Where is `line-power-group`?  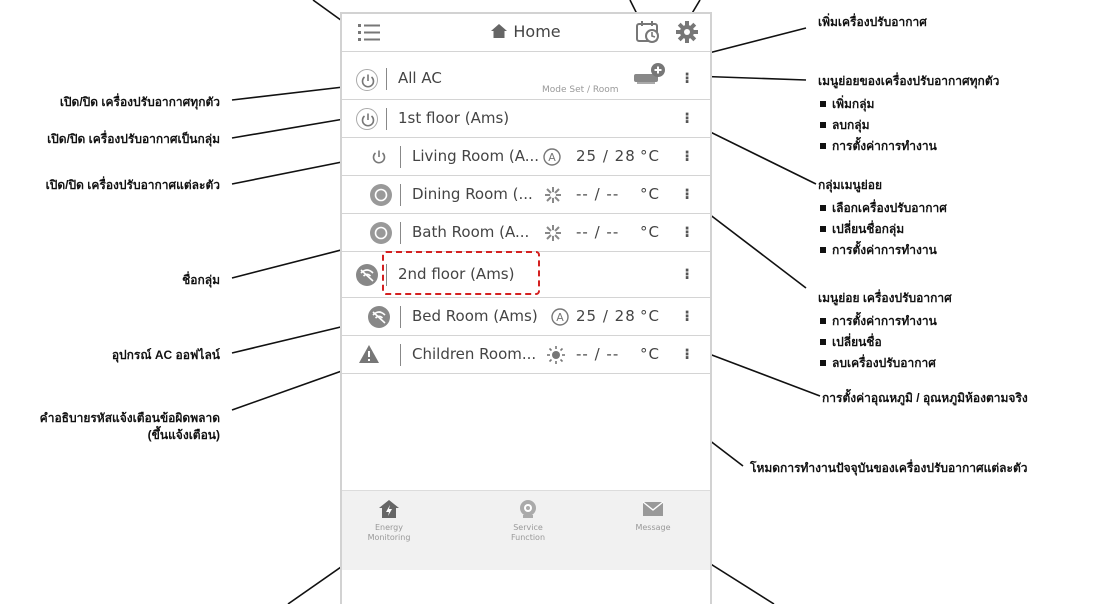
line-power-group is located at coordinates (291, 128).